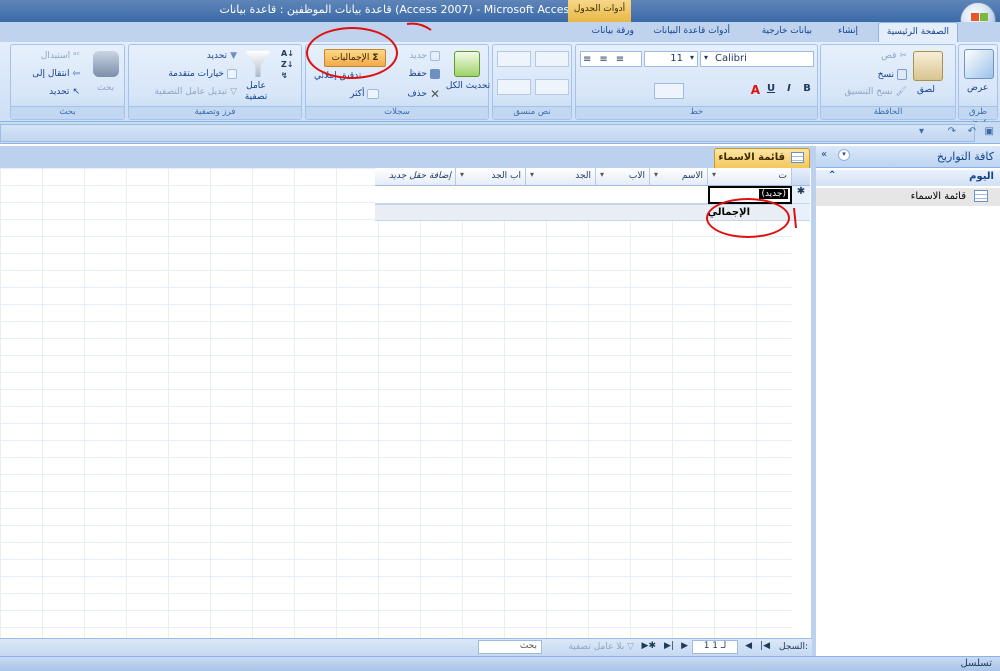  I want to click on select-all-corner, so click(801, 177).